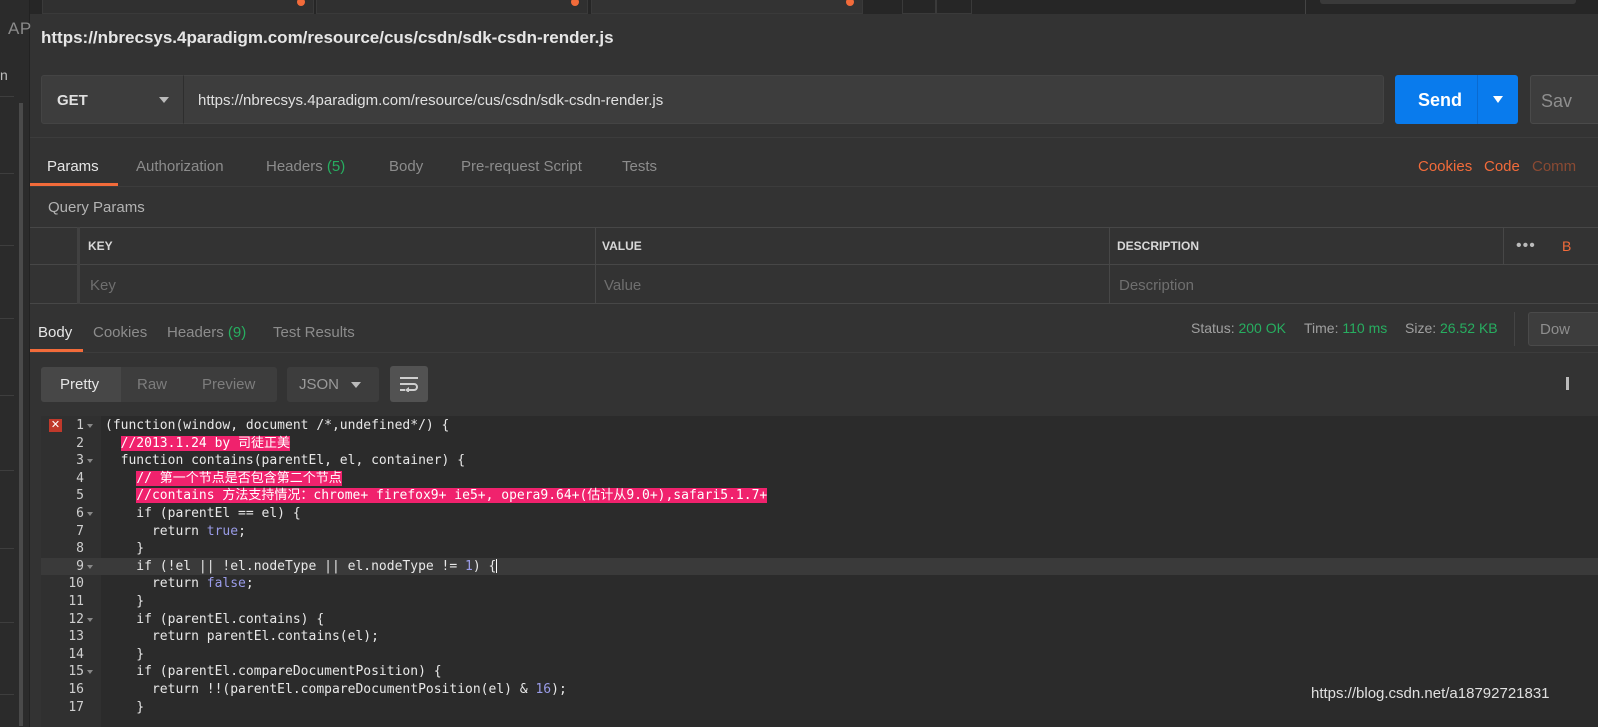 This screenshot has height=727, width=1598. I want to click on code-line: 4 // 第一个节点是否包含第二个节点, so click(819, 479).